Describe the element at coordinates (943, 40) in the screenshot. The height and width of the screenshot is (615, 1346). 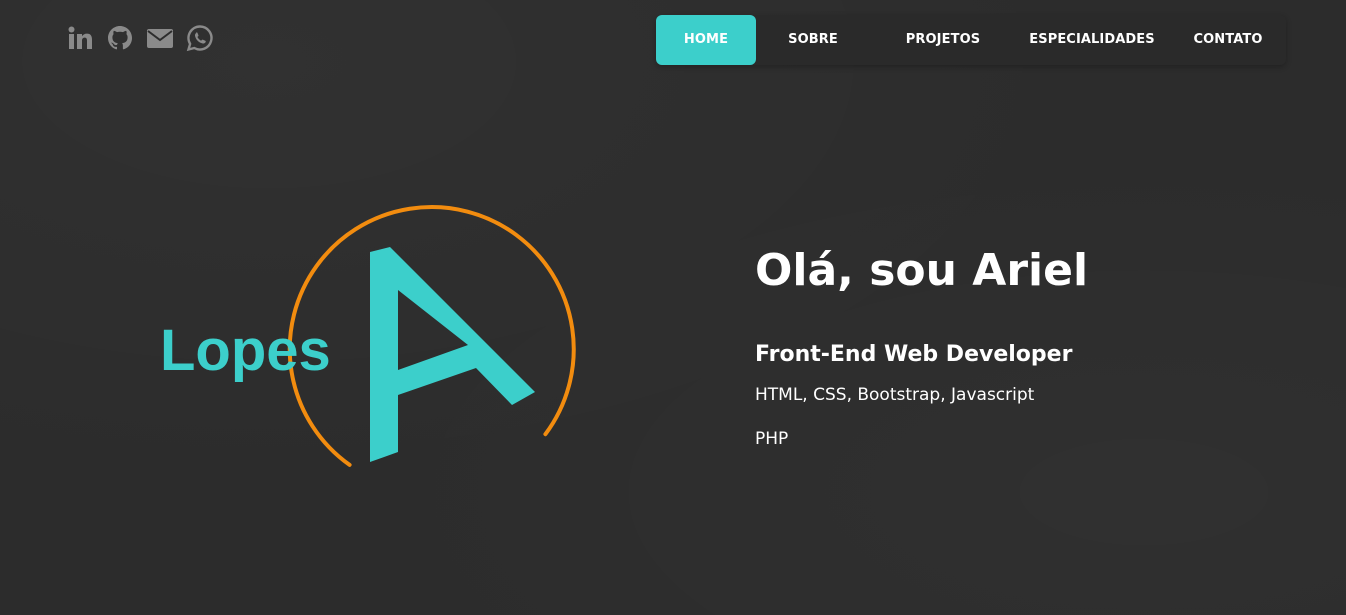
I see `nav-item-projetos: PROJETOS` at that location.